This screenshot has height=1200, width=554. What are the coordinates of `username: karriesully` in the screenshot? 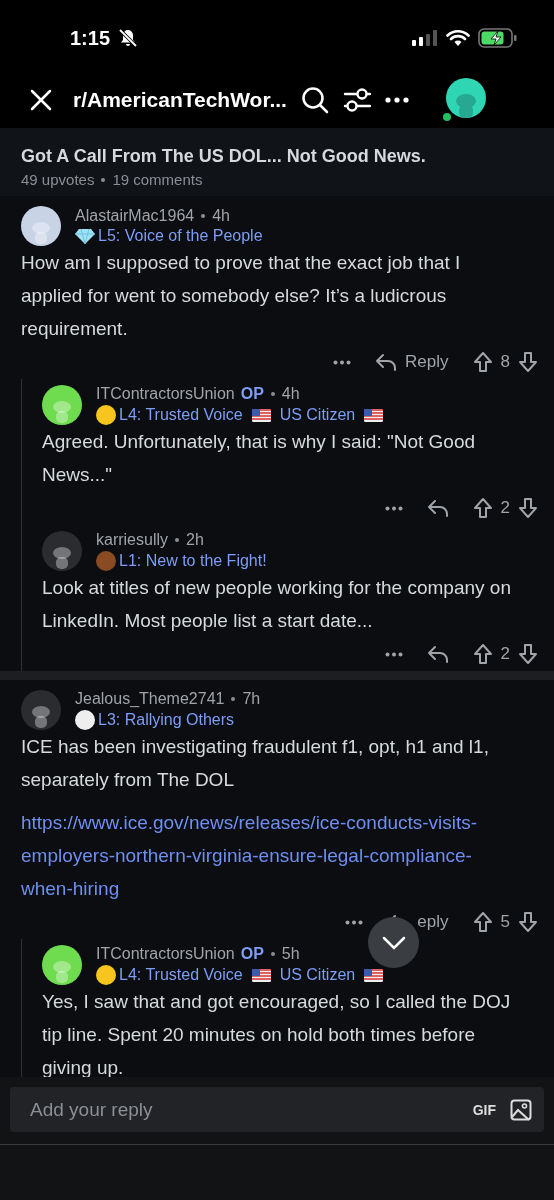 It's located at (132, 540).